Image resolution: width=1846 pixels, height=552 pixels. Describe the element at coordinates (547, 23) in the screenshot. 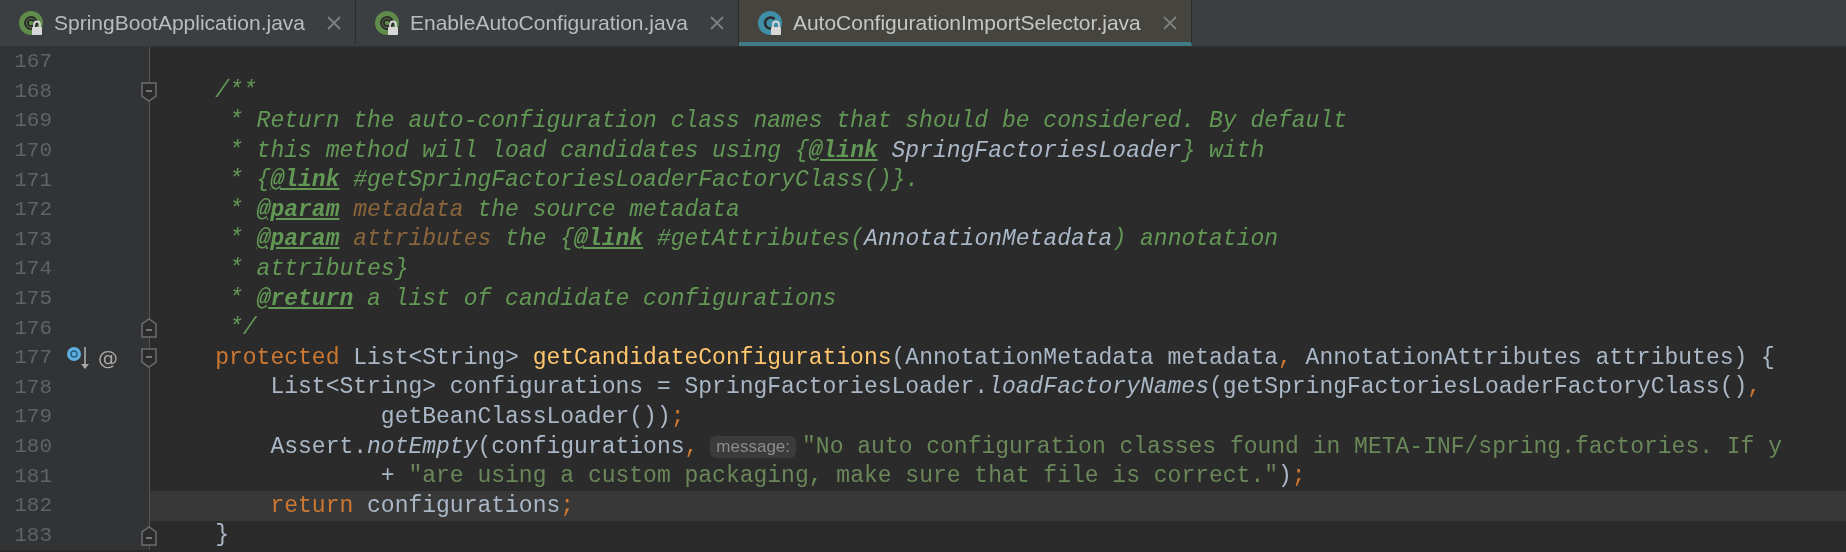

I see `editor-tab: EnableAutoConfiguration.java` at that location.